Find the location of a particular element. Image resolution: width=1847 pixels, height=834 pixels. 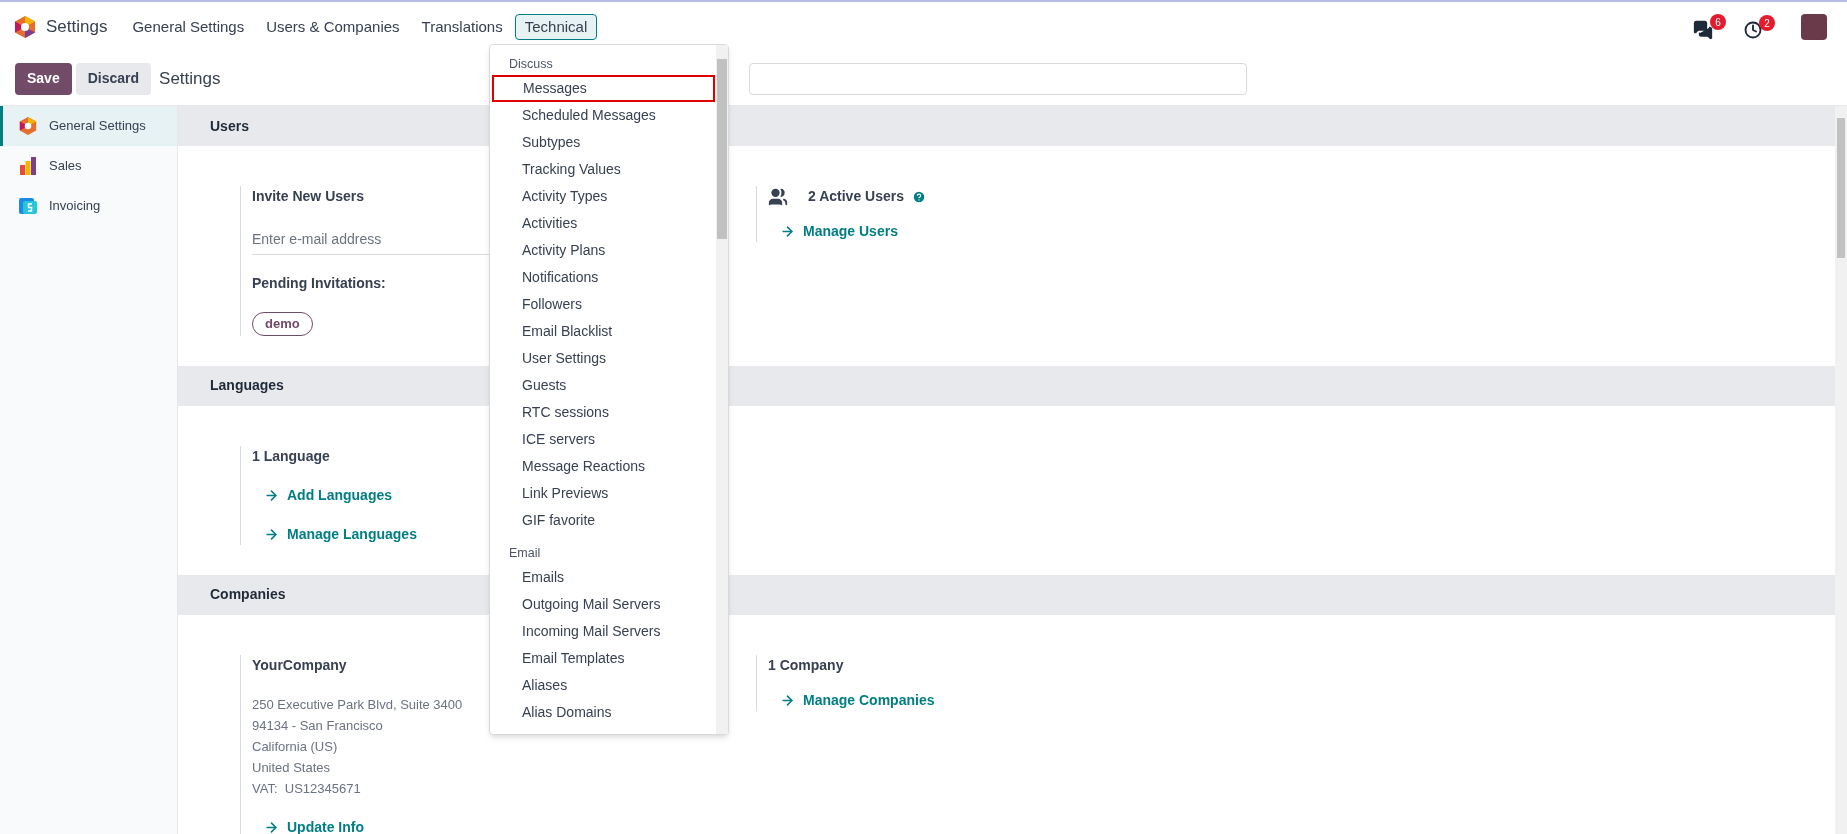

setting-title: 1 Company is located at coordinates (806, 665).